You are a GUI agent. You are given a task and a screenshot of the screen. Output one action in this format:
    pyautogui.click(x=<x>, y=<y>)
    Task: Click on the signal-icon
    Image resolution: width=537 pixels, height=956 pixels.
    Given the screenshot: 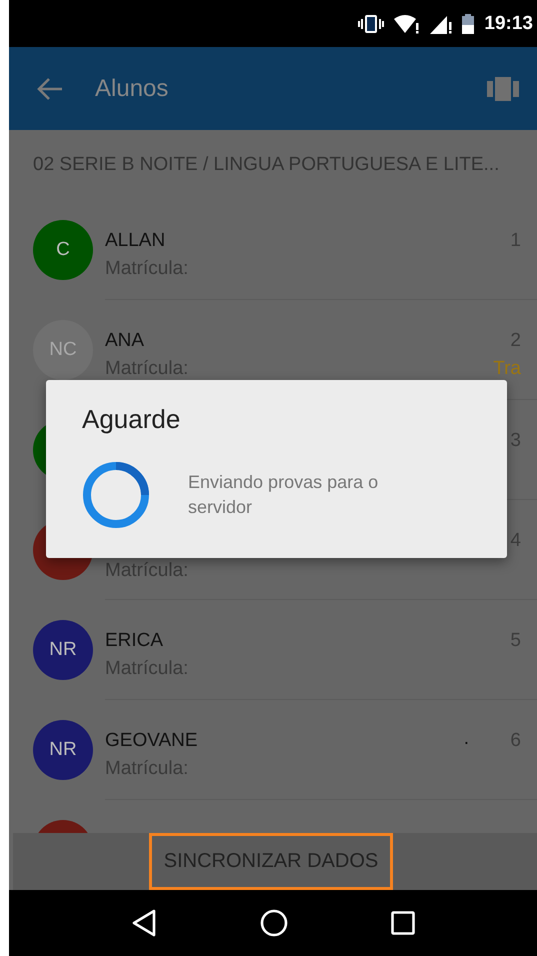 What is the action you would take?
    pyautogui.click(x=441, y=24)
    